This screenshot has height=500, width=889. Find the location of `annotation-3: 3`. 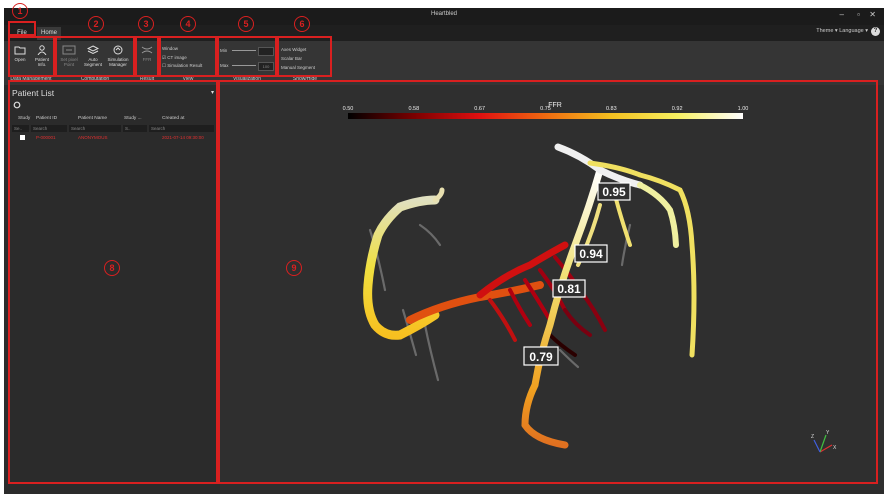

annotation-3: 3 is located at coordinates (146, 24).